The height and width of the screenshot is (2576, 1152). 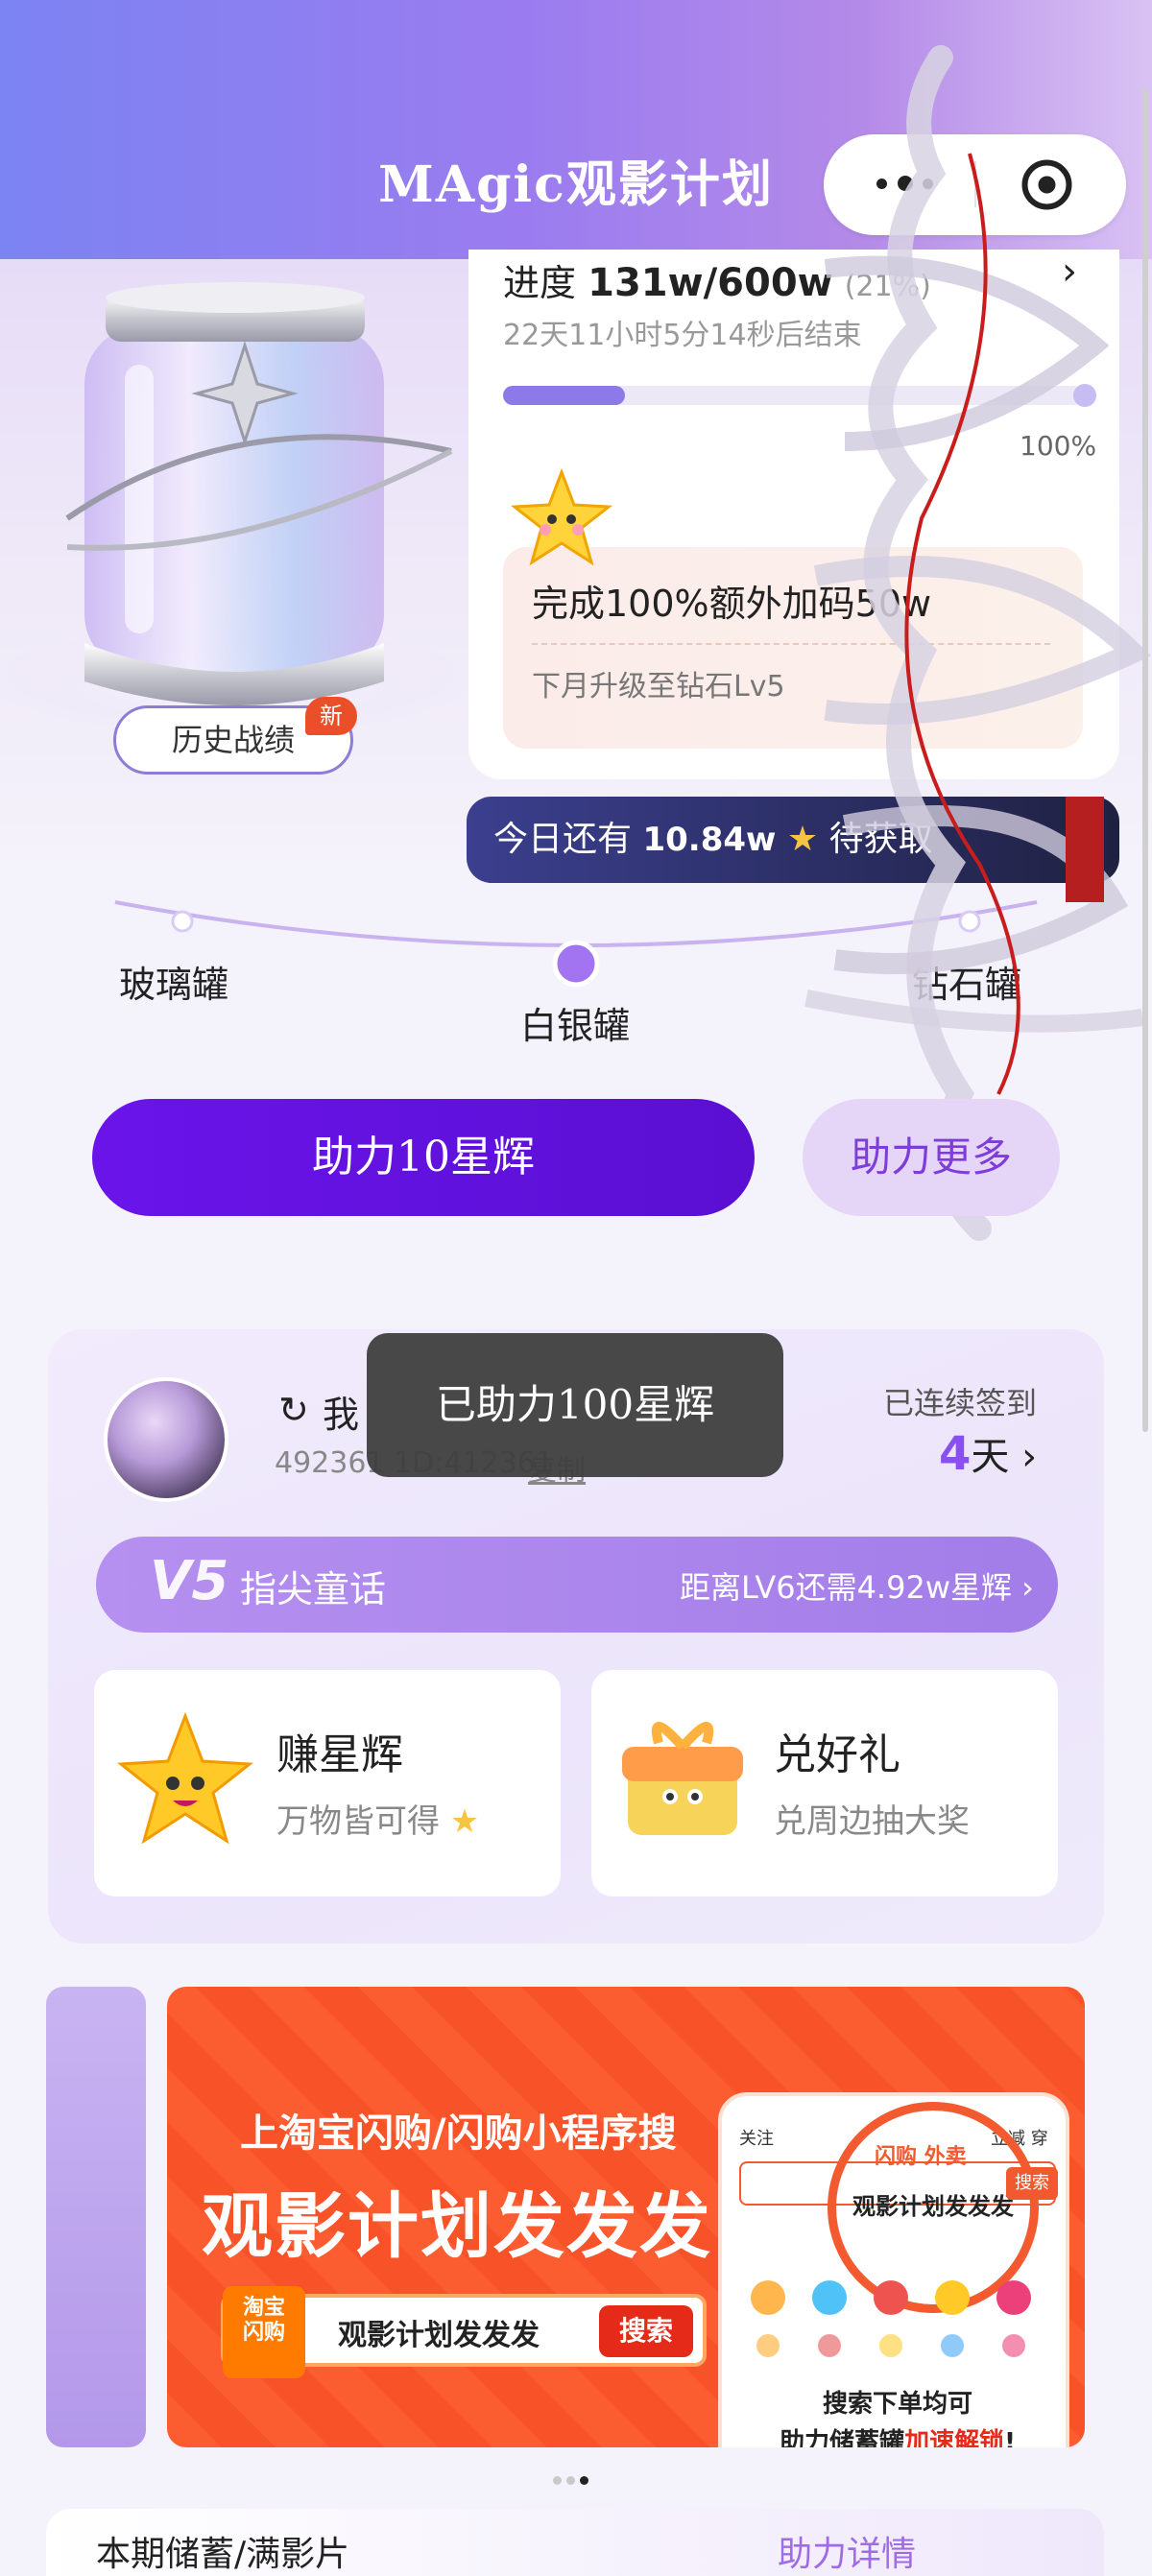 I want to click on pager-dot-active, so click(x=584, y=2480).